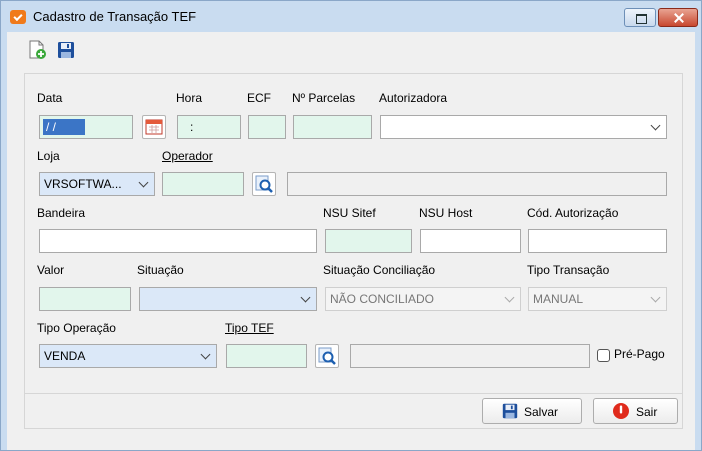 Image resolution: width=702 pixels, height=451 pixels. Describe the element at coordinates (76, 328) in the screenshot. I see `tipo-operacao-label: Tipo Operação` at that location.